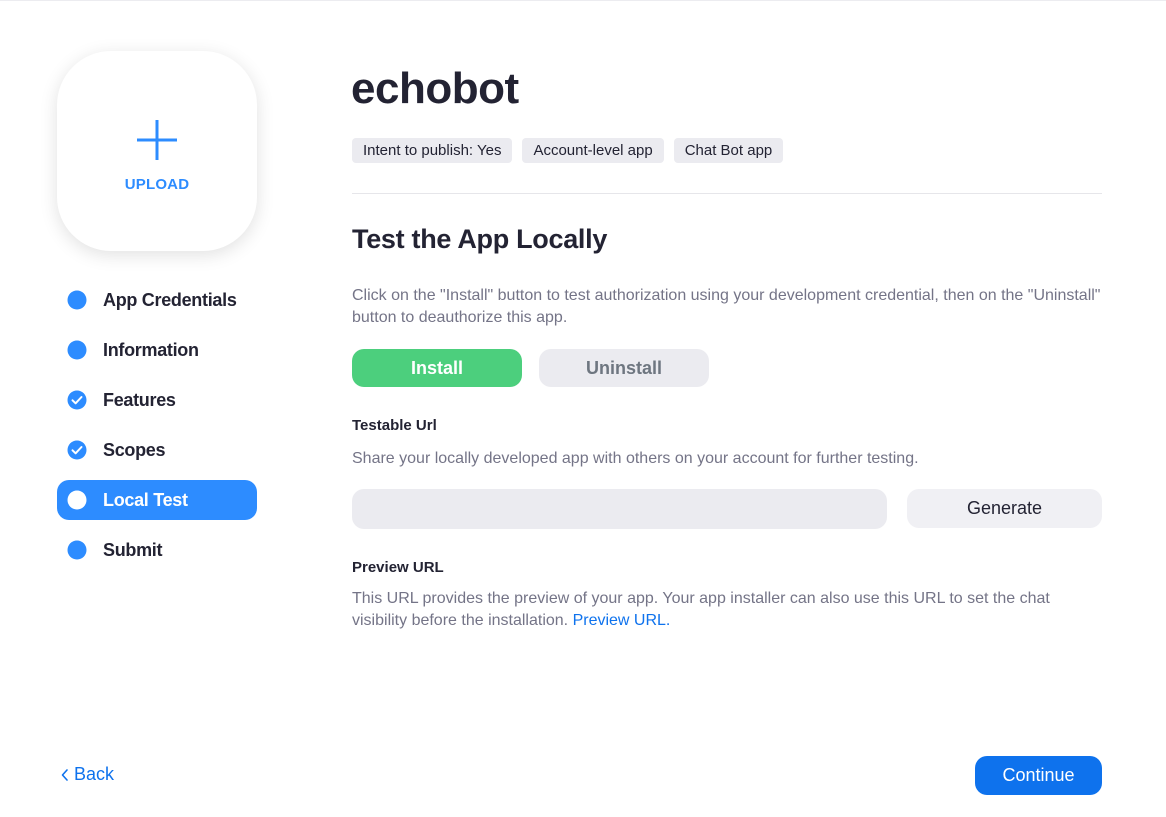 The width and height of the screenshot is (1166, 817). I want to click on top-divider, so click(583, 0).